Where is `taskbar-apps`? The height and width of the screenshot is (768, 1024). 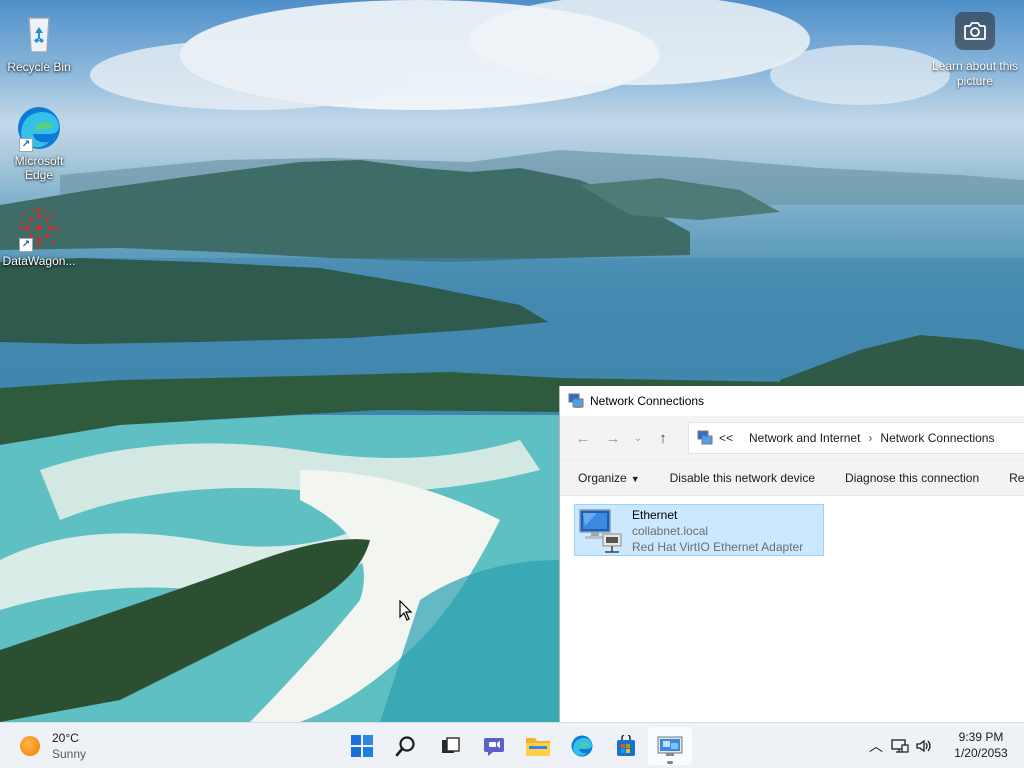
taskbar-apps is located at coordinates (516, 746).